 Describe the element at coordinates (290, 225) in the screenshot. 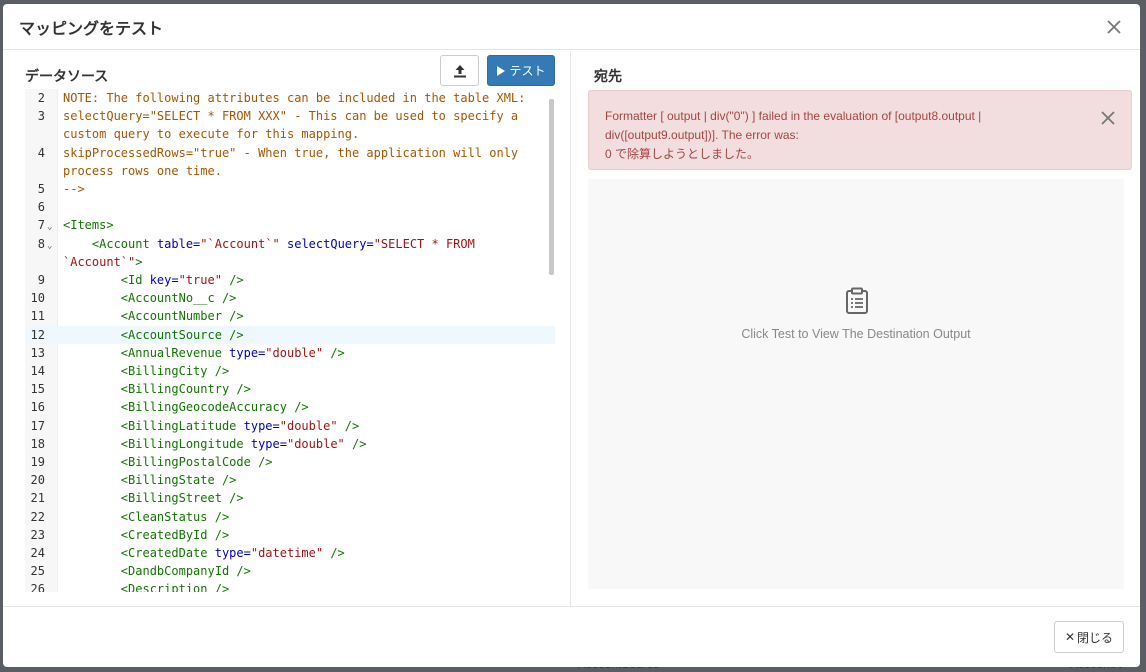

I see `code-line: 7 ⌄ <Items>` at that location.